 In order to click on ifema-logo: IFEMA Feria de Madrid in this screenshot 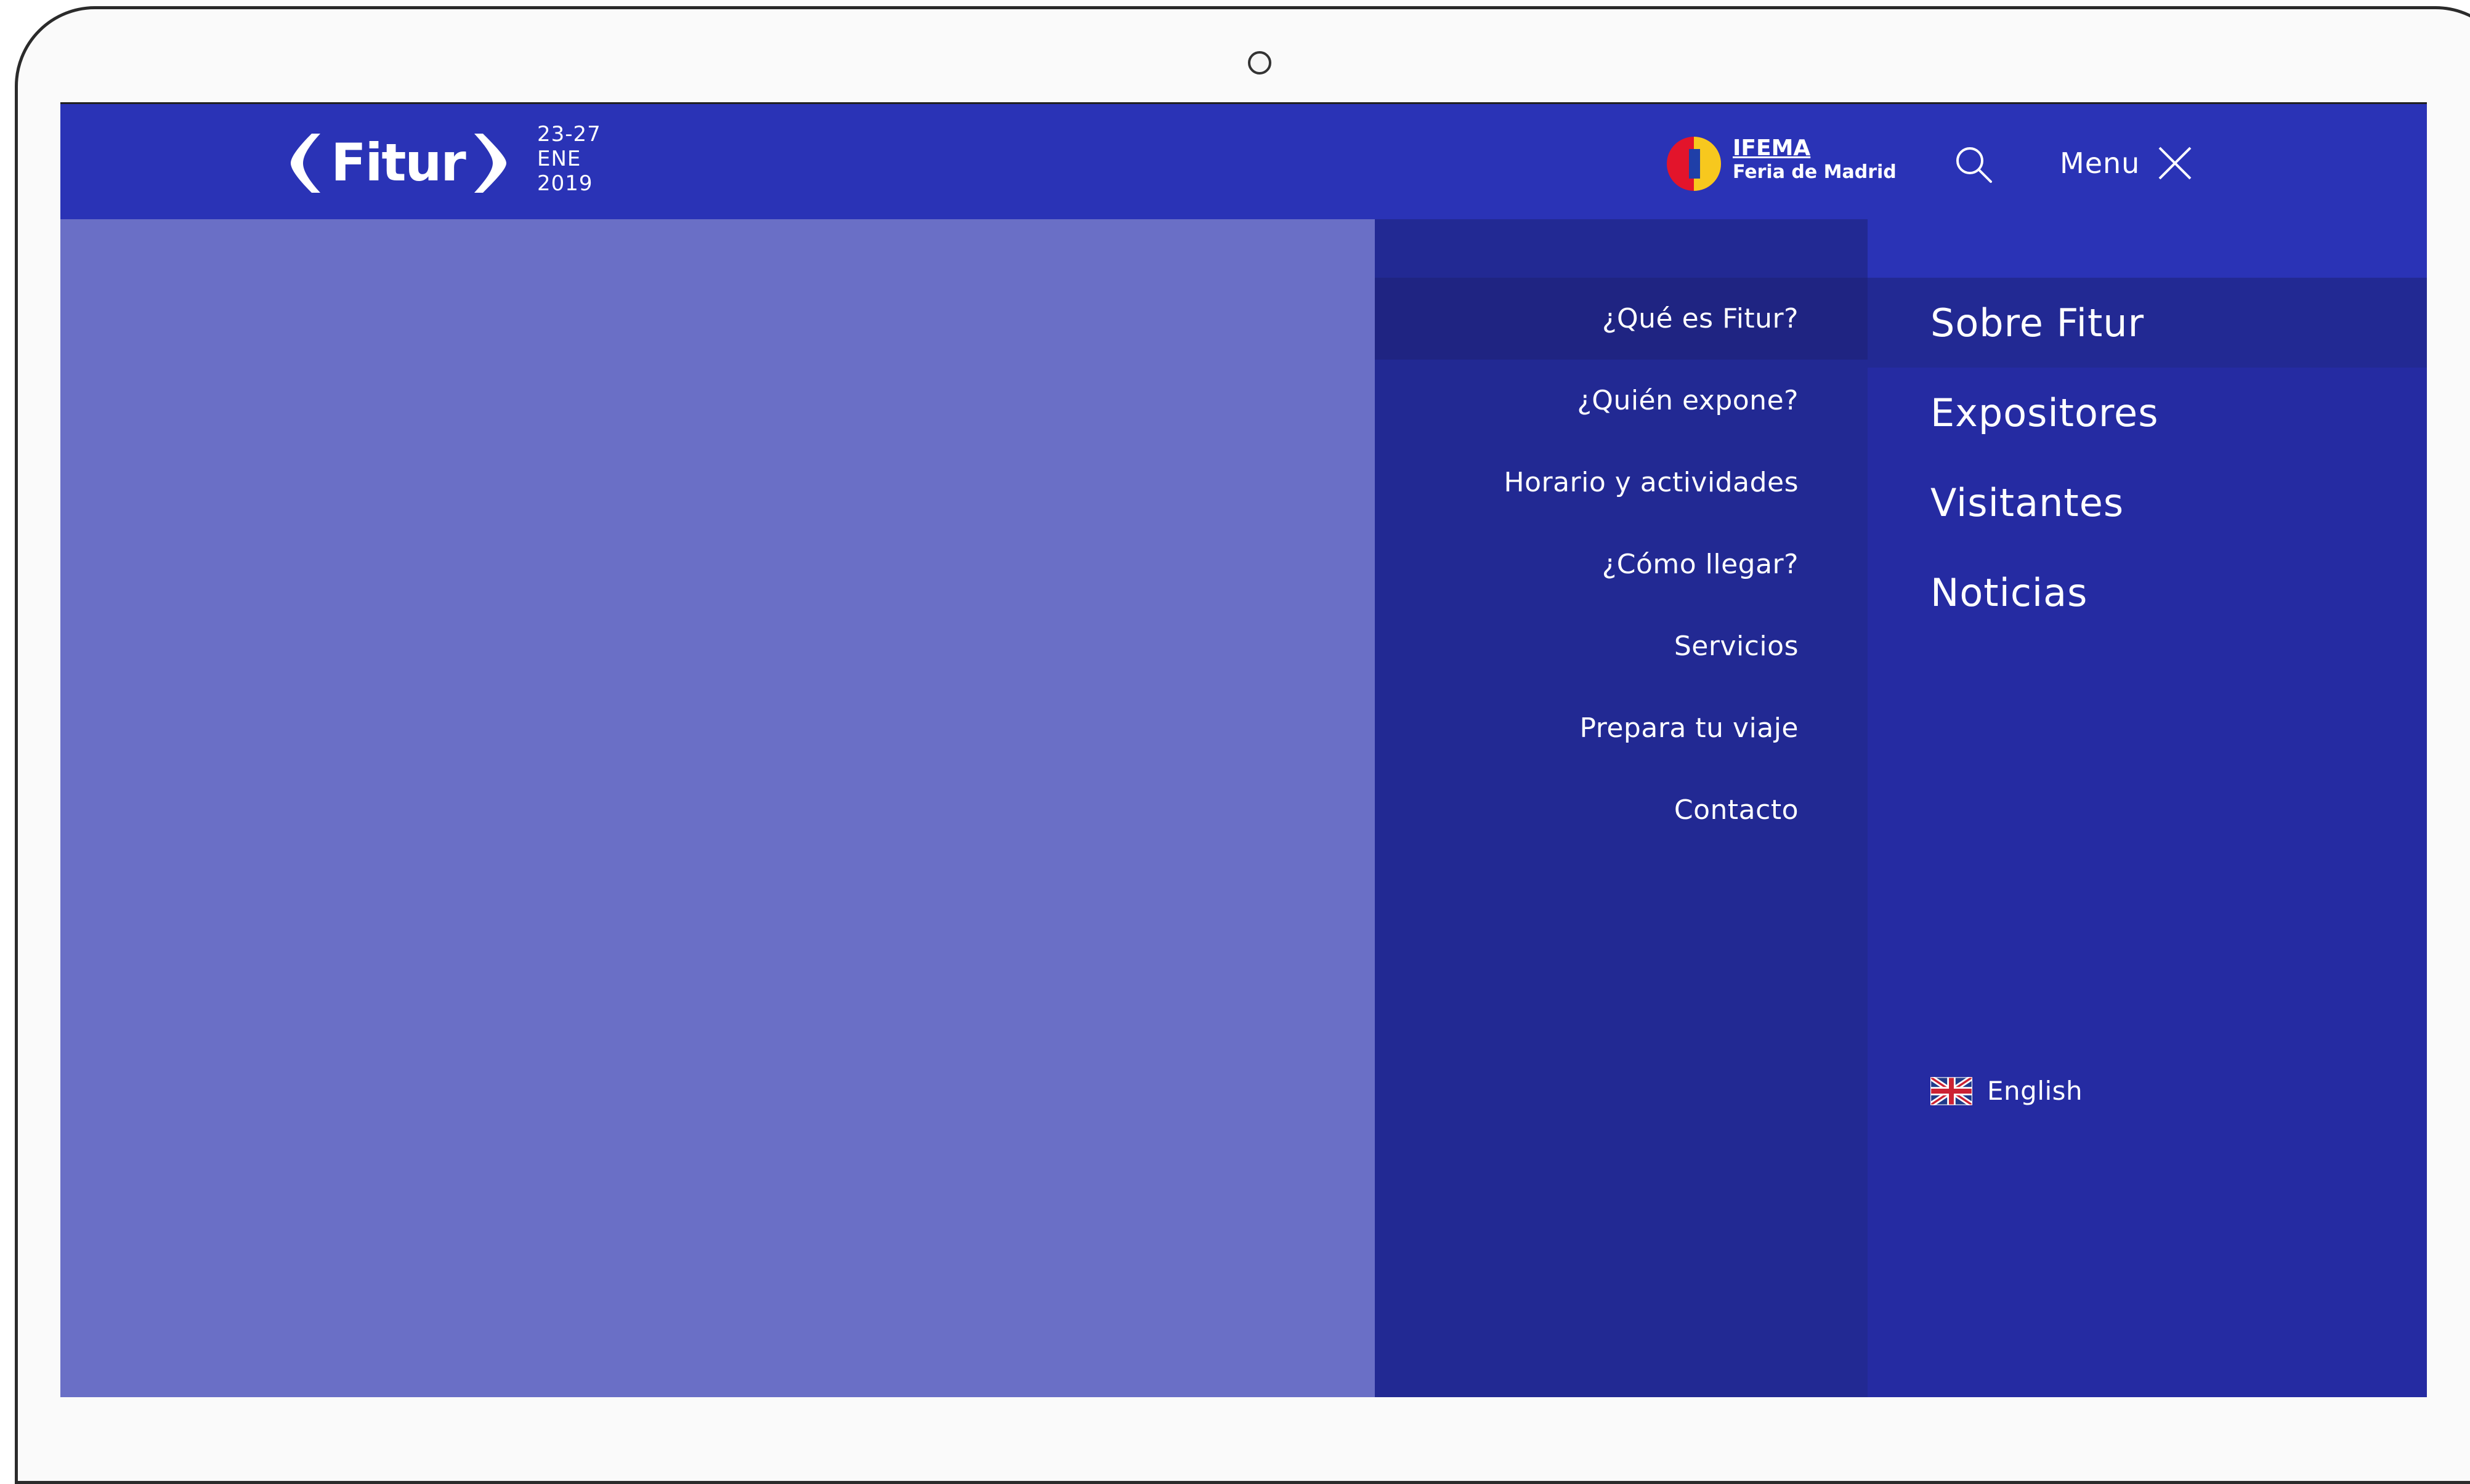, I will do `click(1782, 162)`.